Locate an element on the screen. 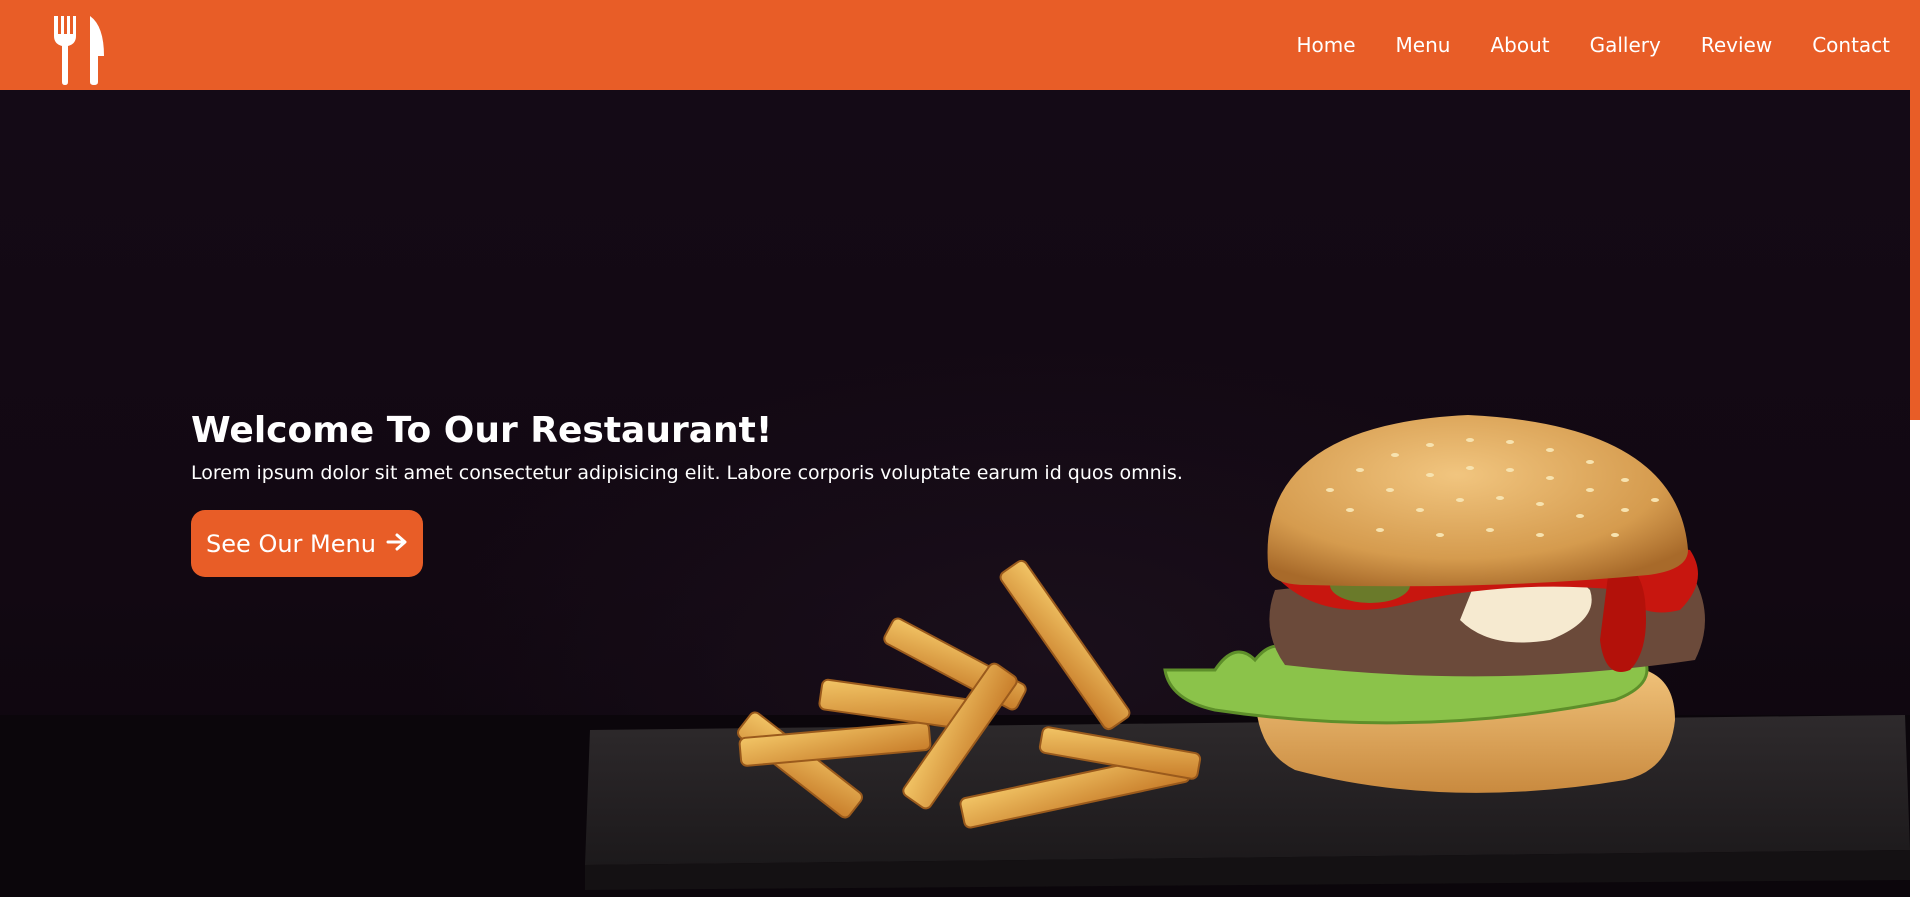 The height and width of the screenshot is (897, 1920). fork-knife-icon is located at coordinates (81, 50).